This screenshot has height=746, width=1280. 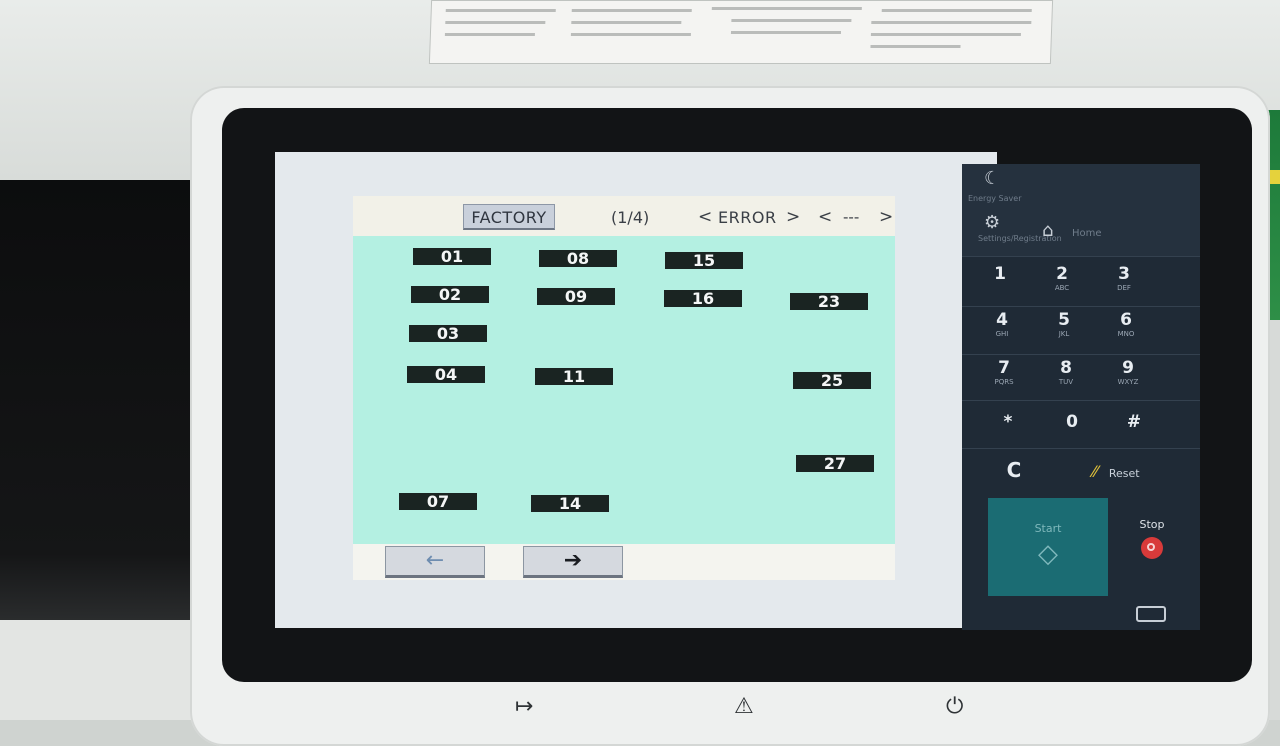 What do you see at coordinates (1062, 285) in the screenshot?
I see `key-2: 2 ABC` at bounding box center [1062, 285].